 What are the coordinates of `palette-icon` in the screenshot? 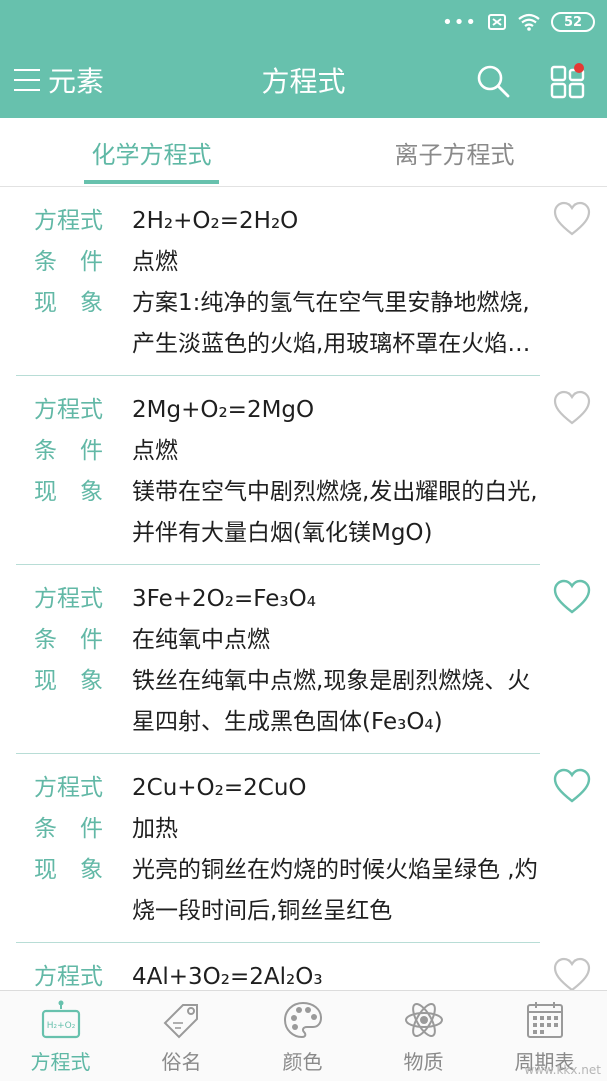 It's located at (303, 1020).